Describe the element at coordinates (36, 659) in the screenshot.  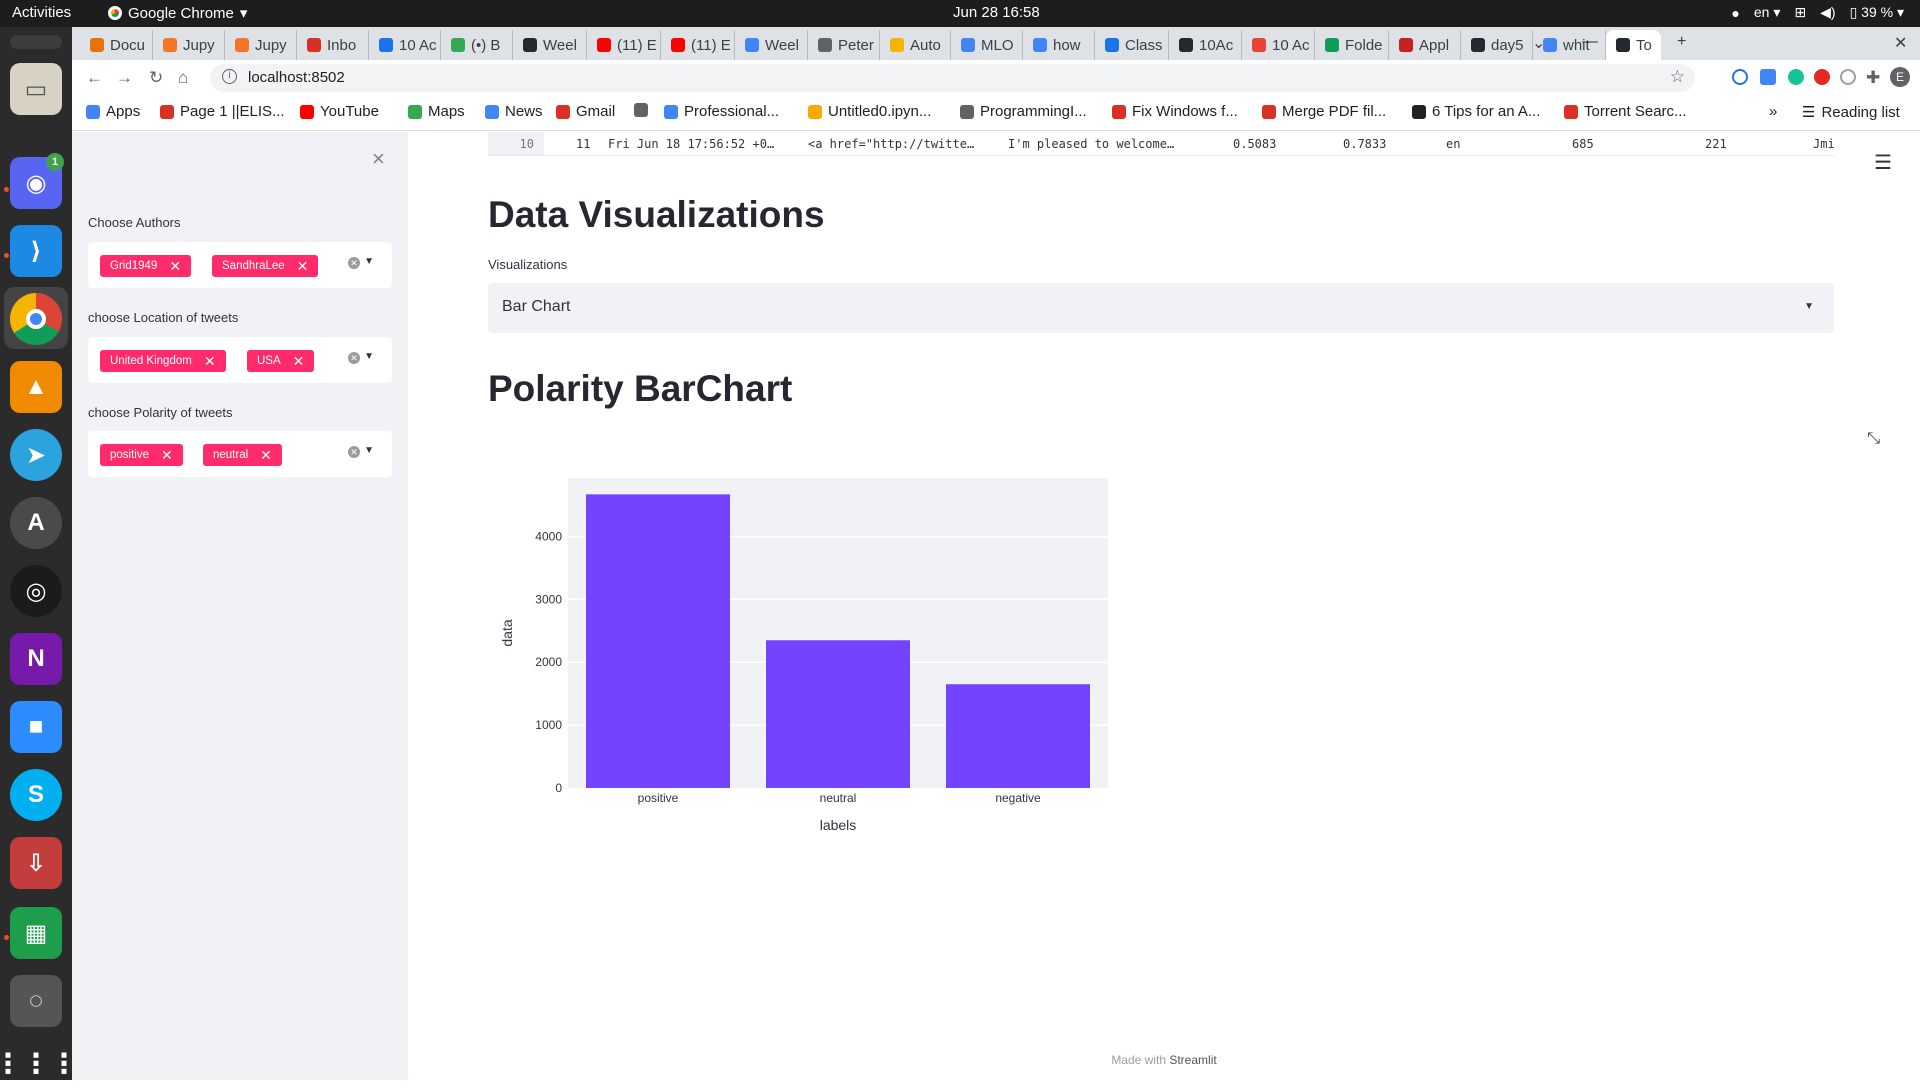
I see `onenote-icon: N` at that location.